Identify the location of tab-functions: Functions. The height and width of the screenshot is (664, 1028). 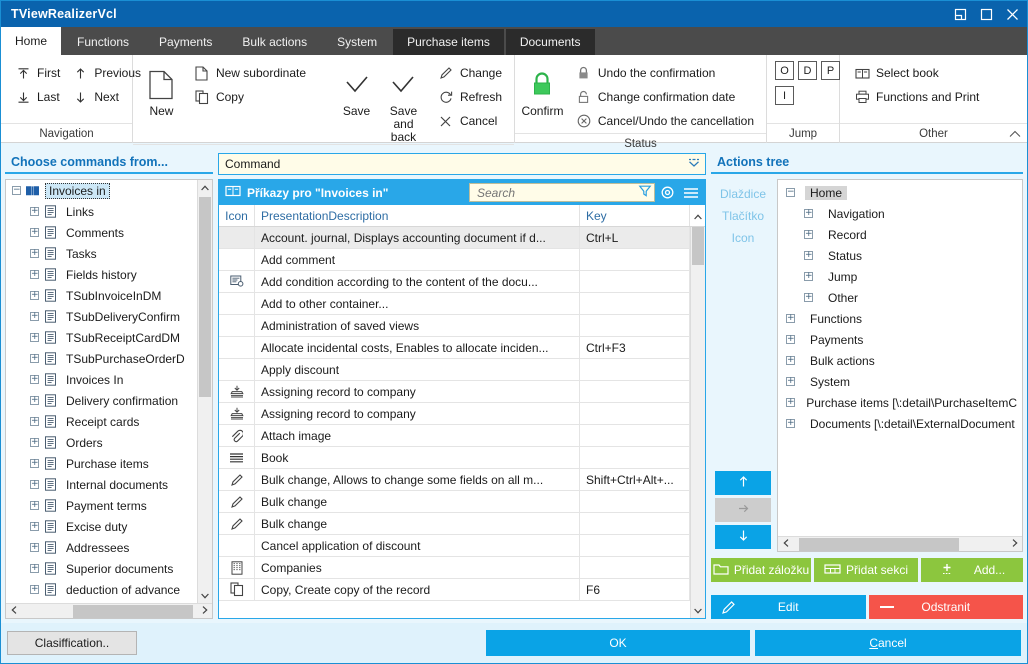
(103, 42).